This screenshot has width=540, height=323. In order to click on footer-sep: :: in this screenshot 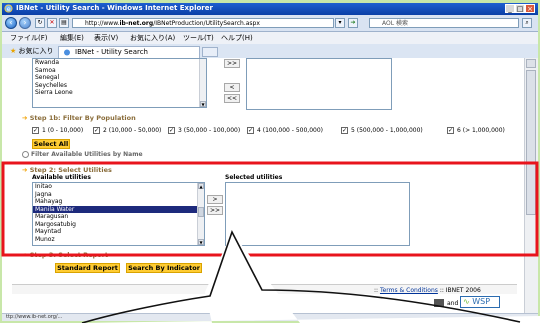, I will do `click(376, 290)`.